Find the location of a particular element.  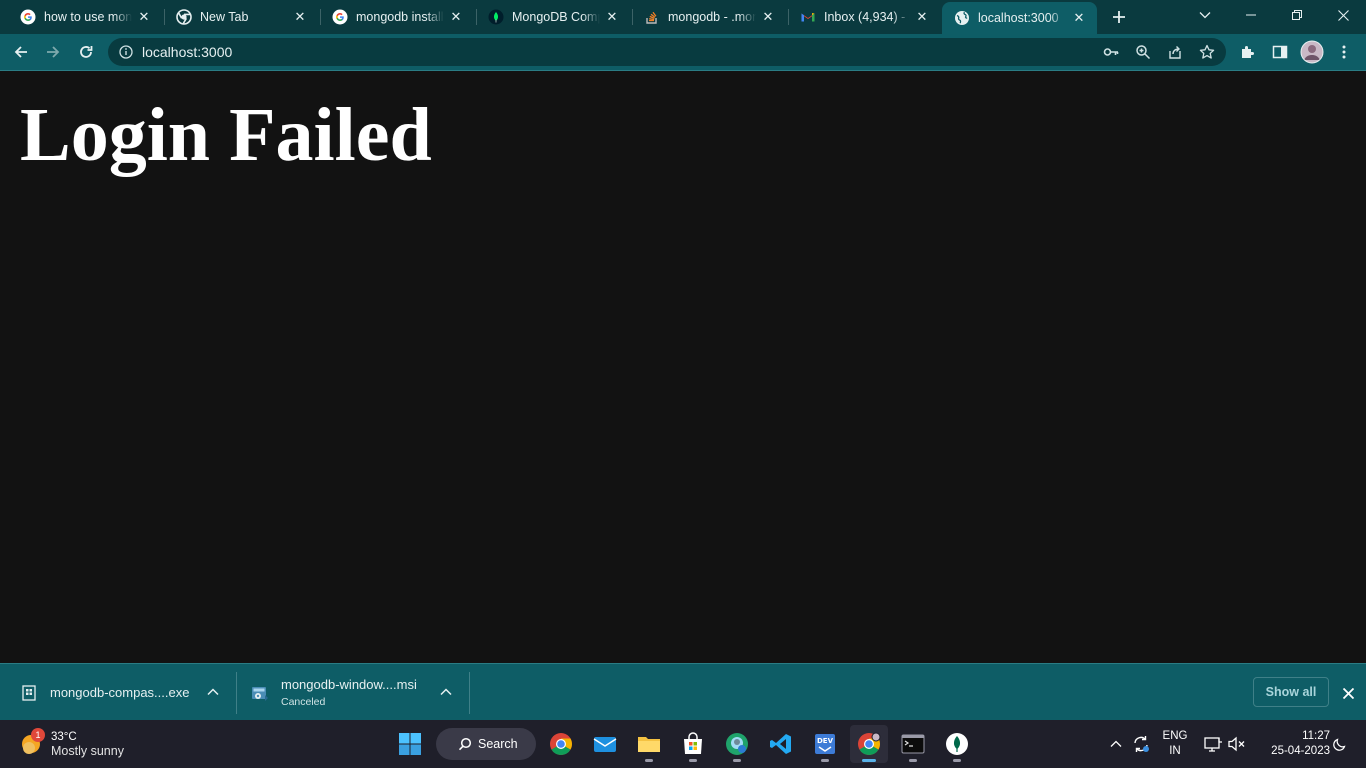

info-icon is located at coordinates (126, 52).